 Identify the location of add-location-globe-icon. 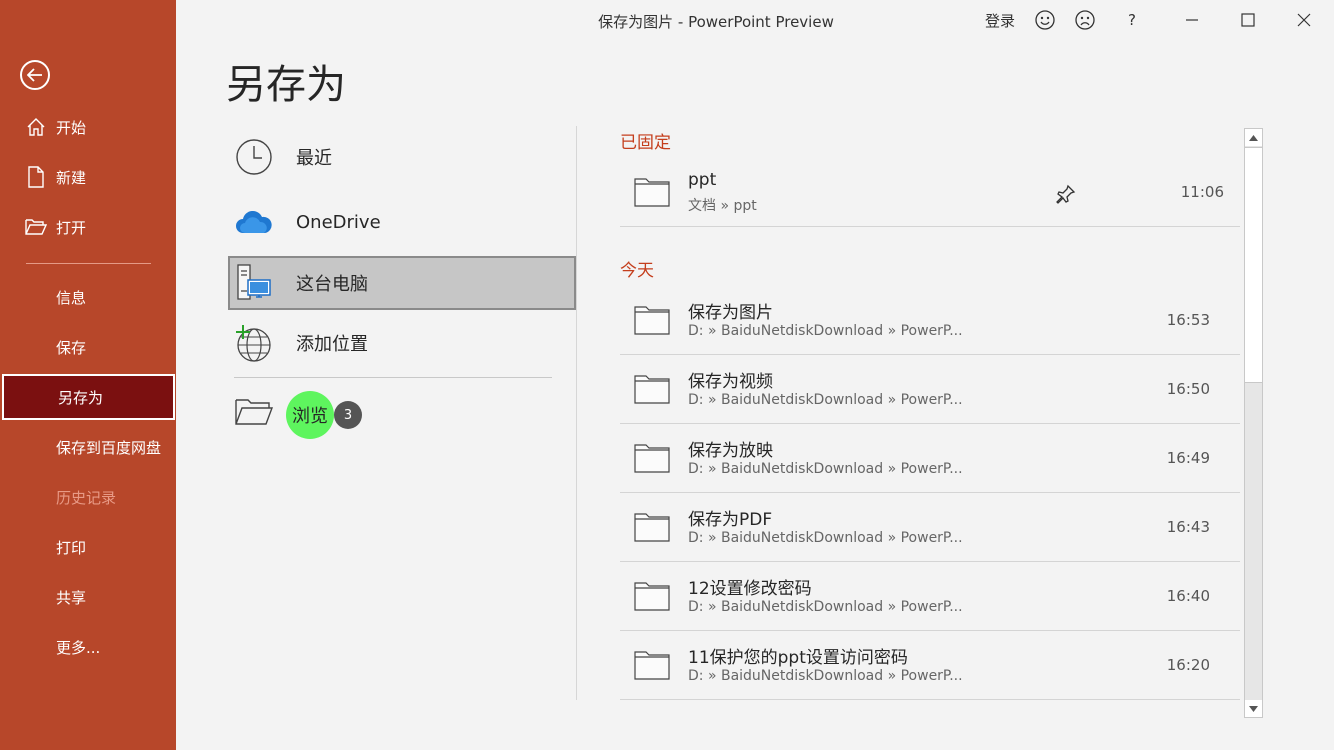
(254, 343).